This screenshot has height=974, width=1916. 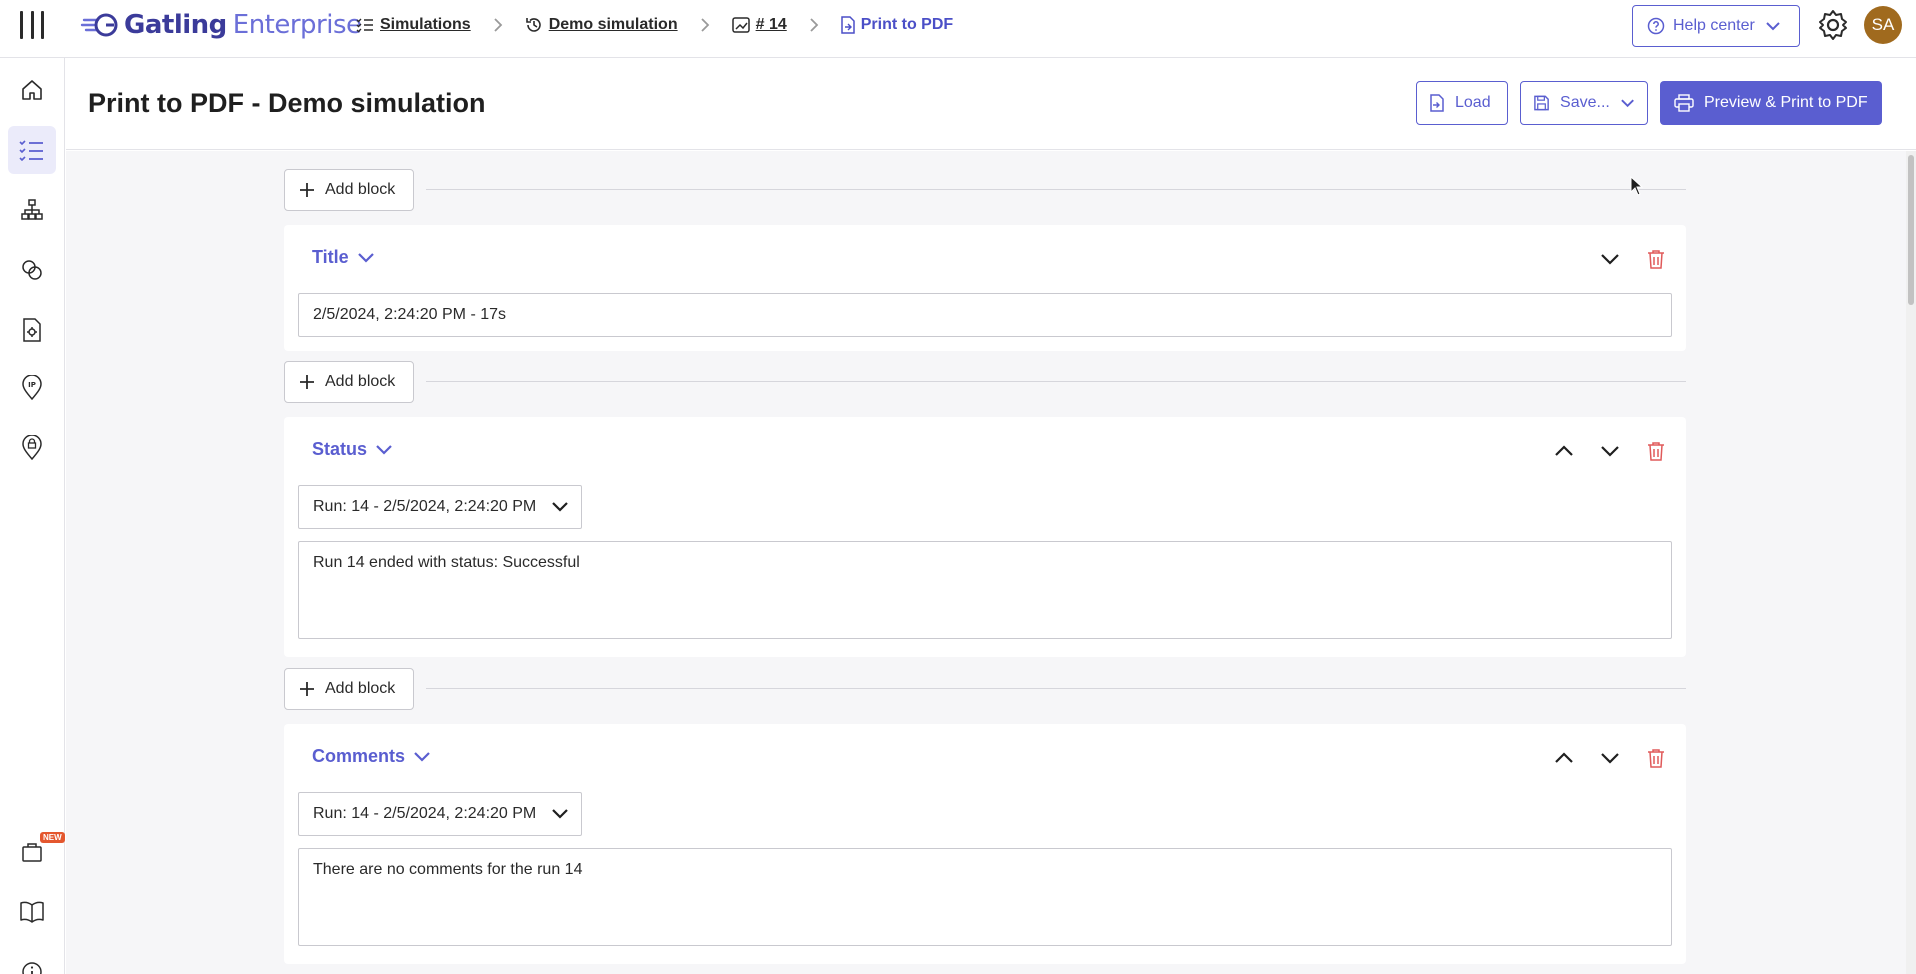 I want to click on title-block: Title 2/5/2024, 2:24:20 PM - 17s, so click(x=985, y=288).